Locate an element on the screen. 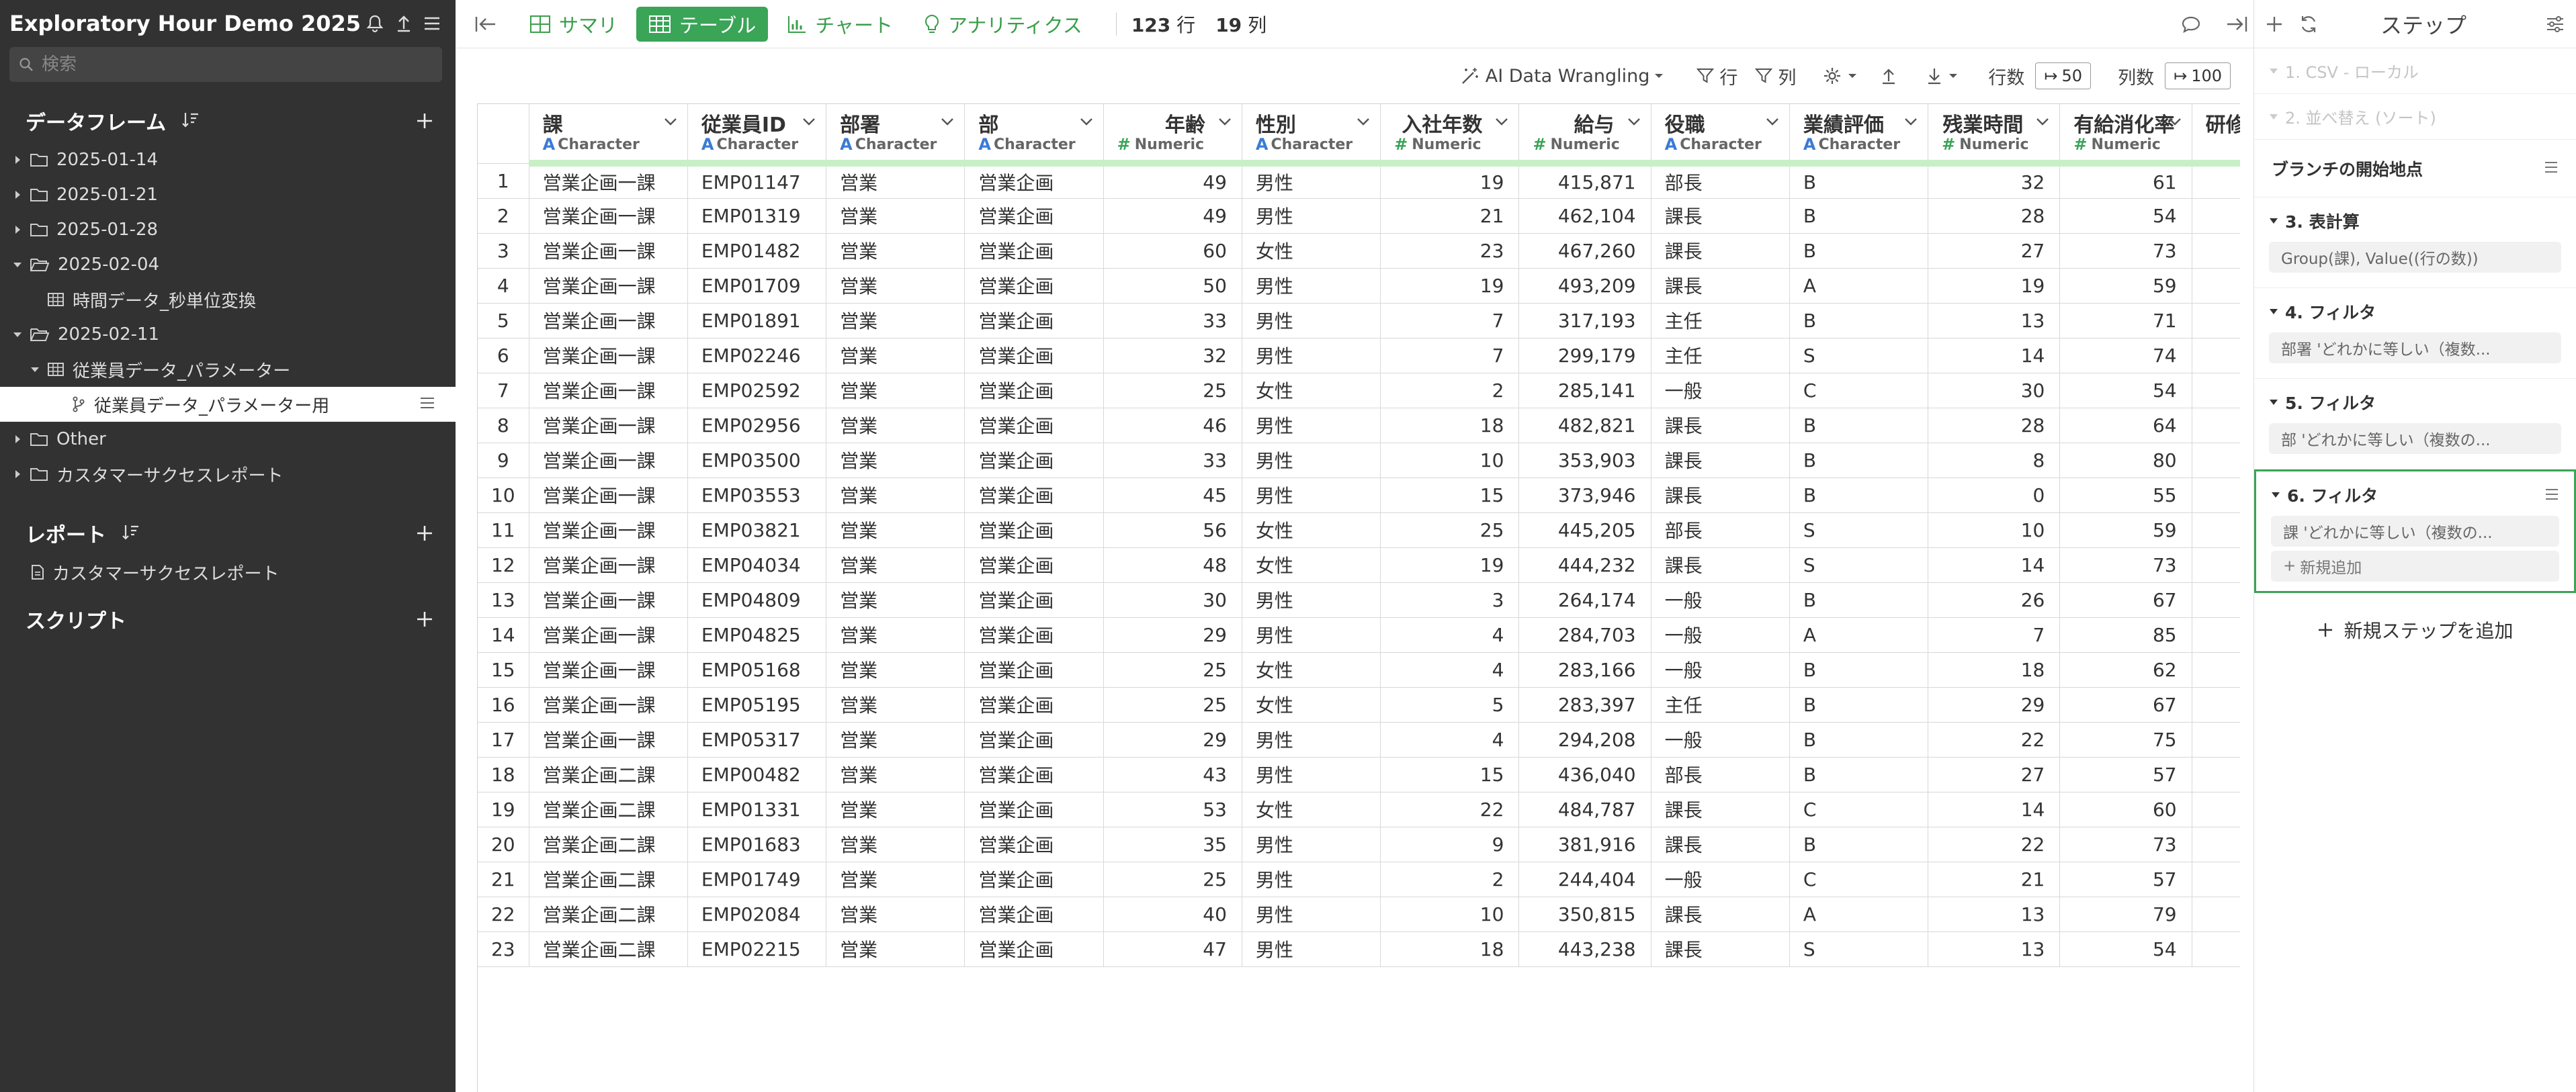  row-index: 11 is located at coordinates (503, 530).